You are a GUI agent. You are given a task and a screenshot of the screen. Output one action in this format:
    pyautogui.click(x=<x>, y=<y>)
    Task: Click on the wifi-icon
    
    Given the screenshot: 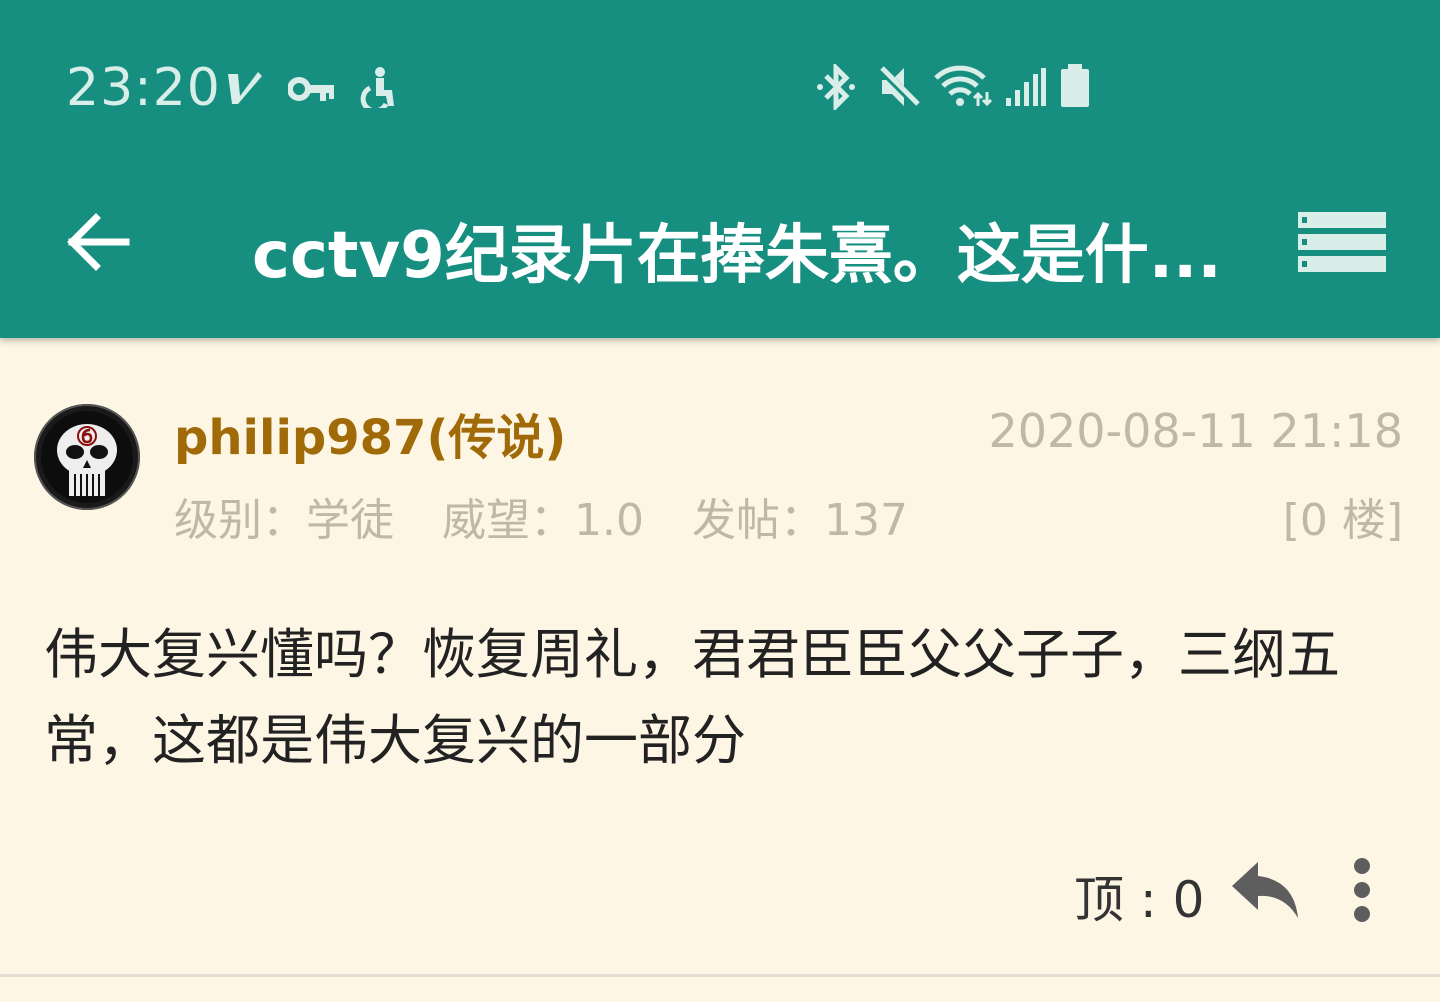 What is the action you would take?
    pyautogui.click(x=963, y=86)
    